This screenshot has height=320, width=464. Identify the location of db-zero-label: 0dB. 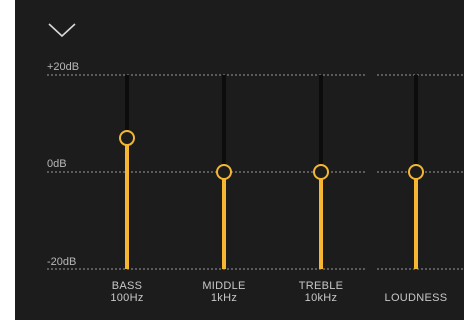
(57, 164).